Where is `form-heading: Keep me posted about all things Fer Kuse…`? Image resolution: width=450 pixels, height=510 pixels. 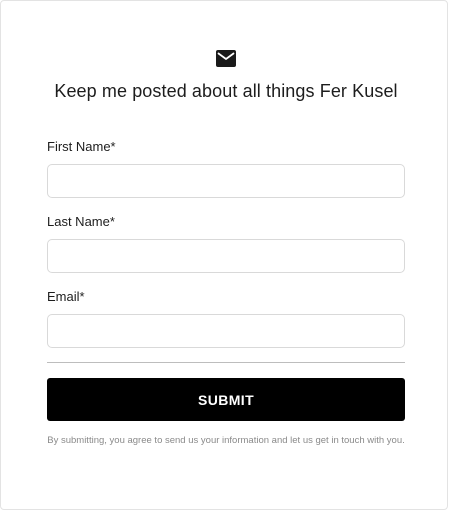 form-heading: Keep me posted about all things Fer Kuse… is located at coordinates (226, 91).